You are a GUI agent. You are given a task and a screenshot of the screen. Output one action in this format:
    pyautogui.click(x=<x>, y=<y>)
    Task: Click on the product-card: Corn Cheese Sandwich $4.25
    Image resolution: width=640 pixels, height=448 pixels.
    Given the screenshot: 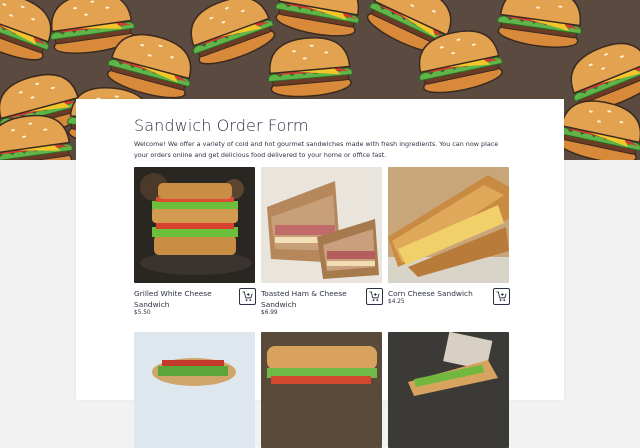 What is the action you would take?
    pyautogui.click(x=449, y=236)
    